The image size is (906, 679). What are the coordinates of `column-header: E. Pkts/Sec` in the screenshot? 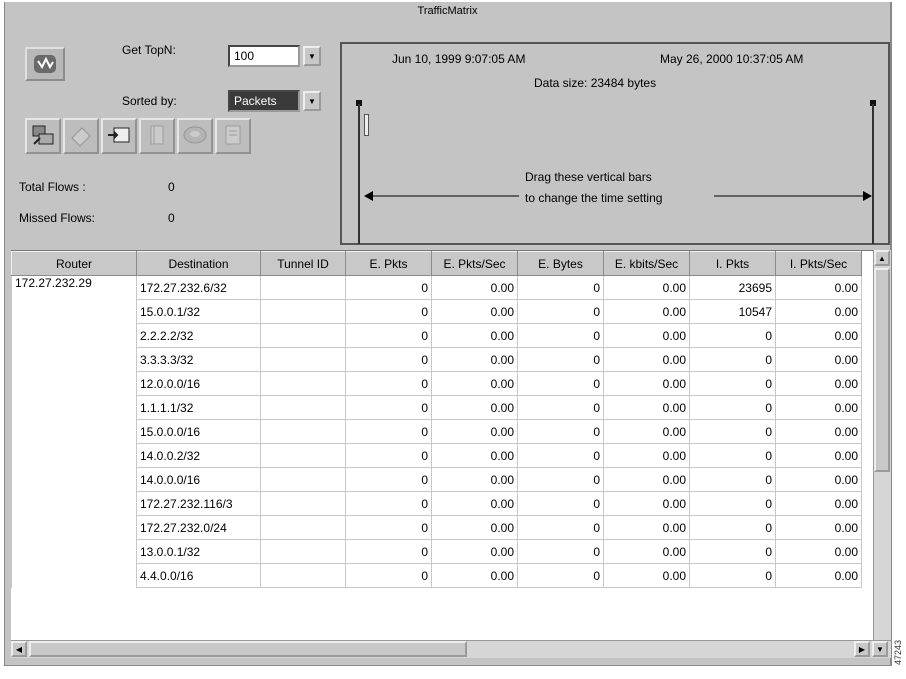 It's located at (474, 263).